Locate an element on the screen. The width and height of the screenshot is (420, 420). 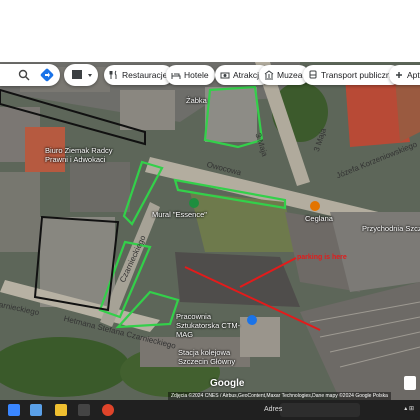
chip-hotele: Hotele is located at coordinates (190, 75).